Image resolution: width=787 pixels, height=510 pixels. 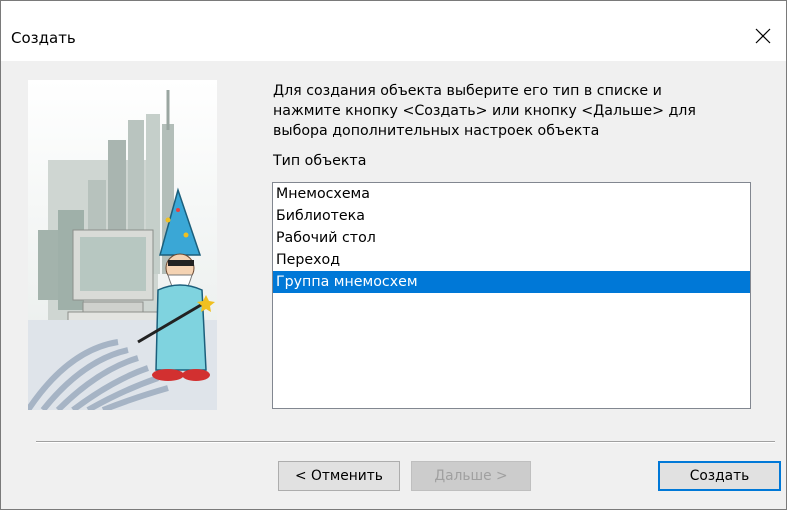 I want to click on create-button: Создать, so click(x=719, y=476).